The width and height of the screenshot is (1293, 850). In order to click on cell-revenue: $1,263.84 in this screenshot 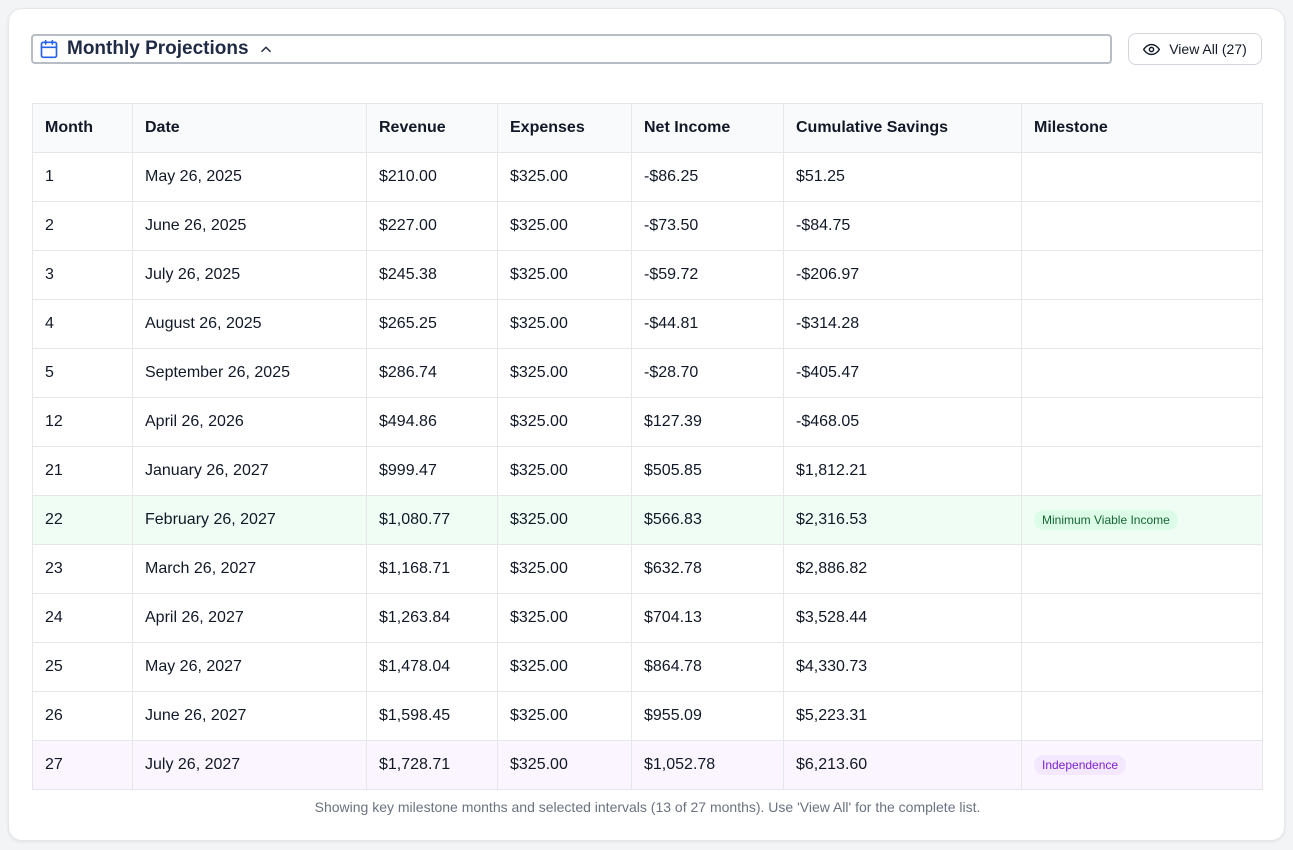, I will do `click(432, 618)`.